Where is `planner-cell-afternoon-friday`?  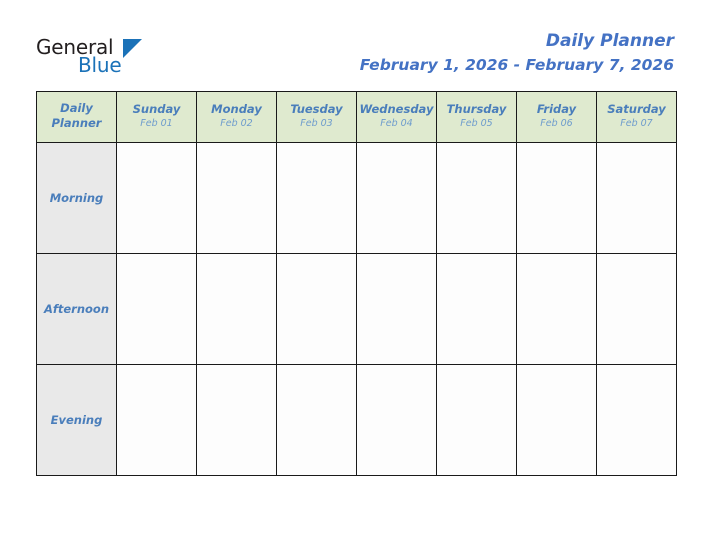
planner-cell-afternoon-friday is located at coordinates (556, 309).